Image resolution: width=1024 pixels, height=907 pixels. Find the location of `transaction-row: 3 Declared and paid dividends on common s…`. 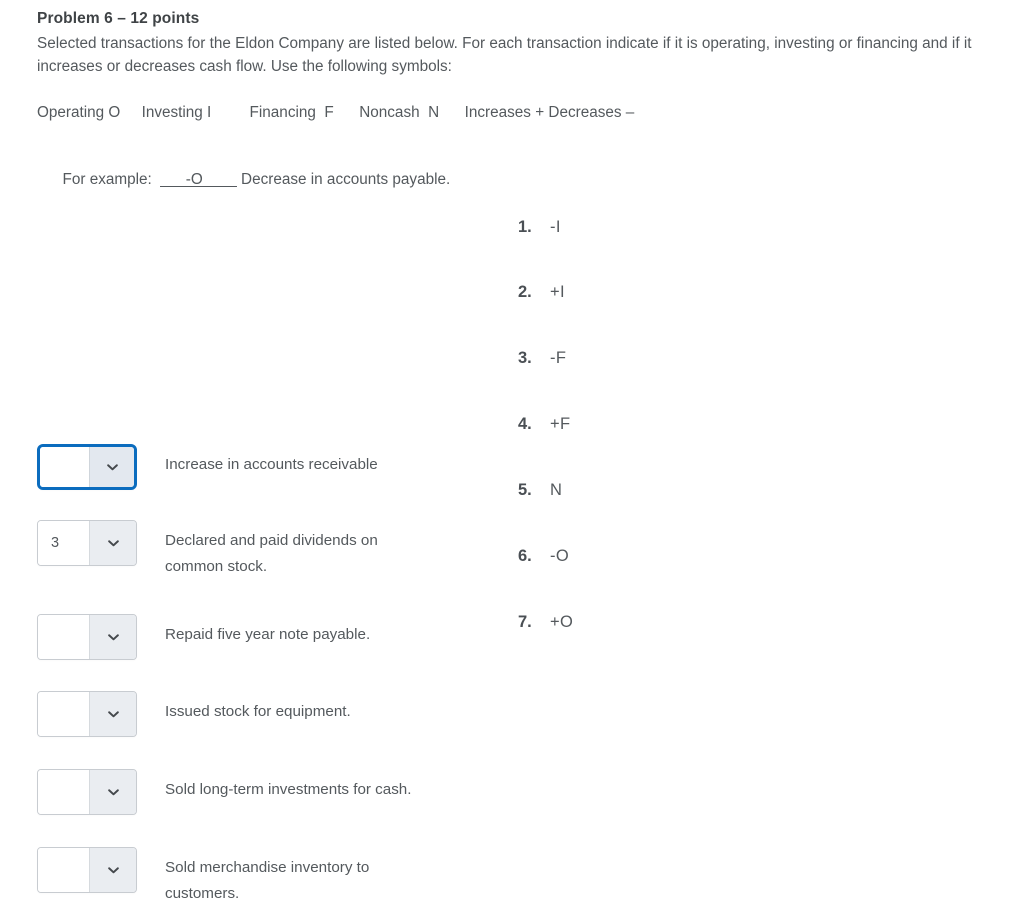

transaction-row: 3 Declared and paid dividends on common s… is located at coordinates (228, 550).